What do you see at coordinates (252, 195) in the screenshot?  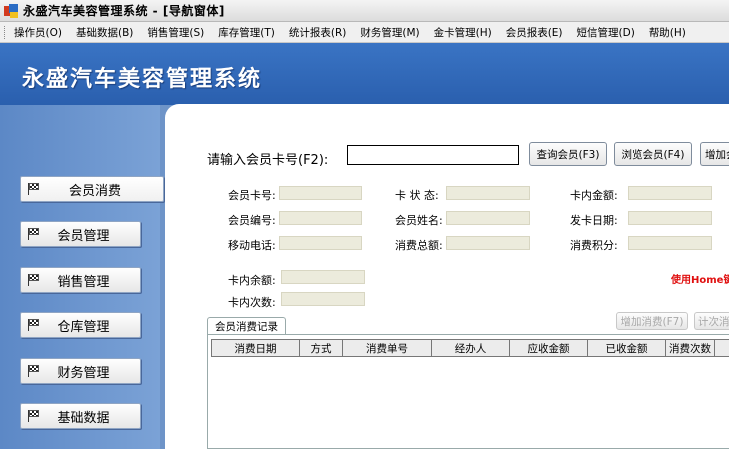 I see `card-no-label: 会员卡号:` at bounding box center [252, 195].